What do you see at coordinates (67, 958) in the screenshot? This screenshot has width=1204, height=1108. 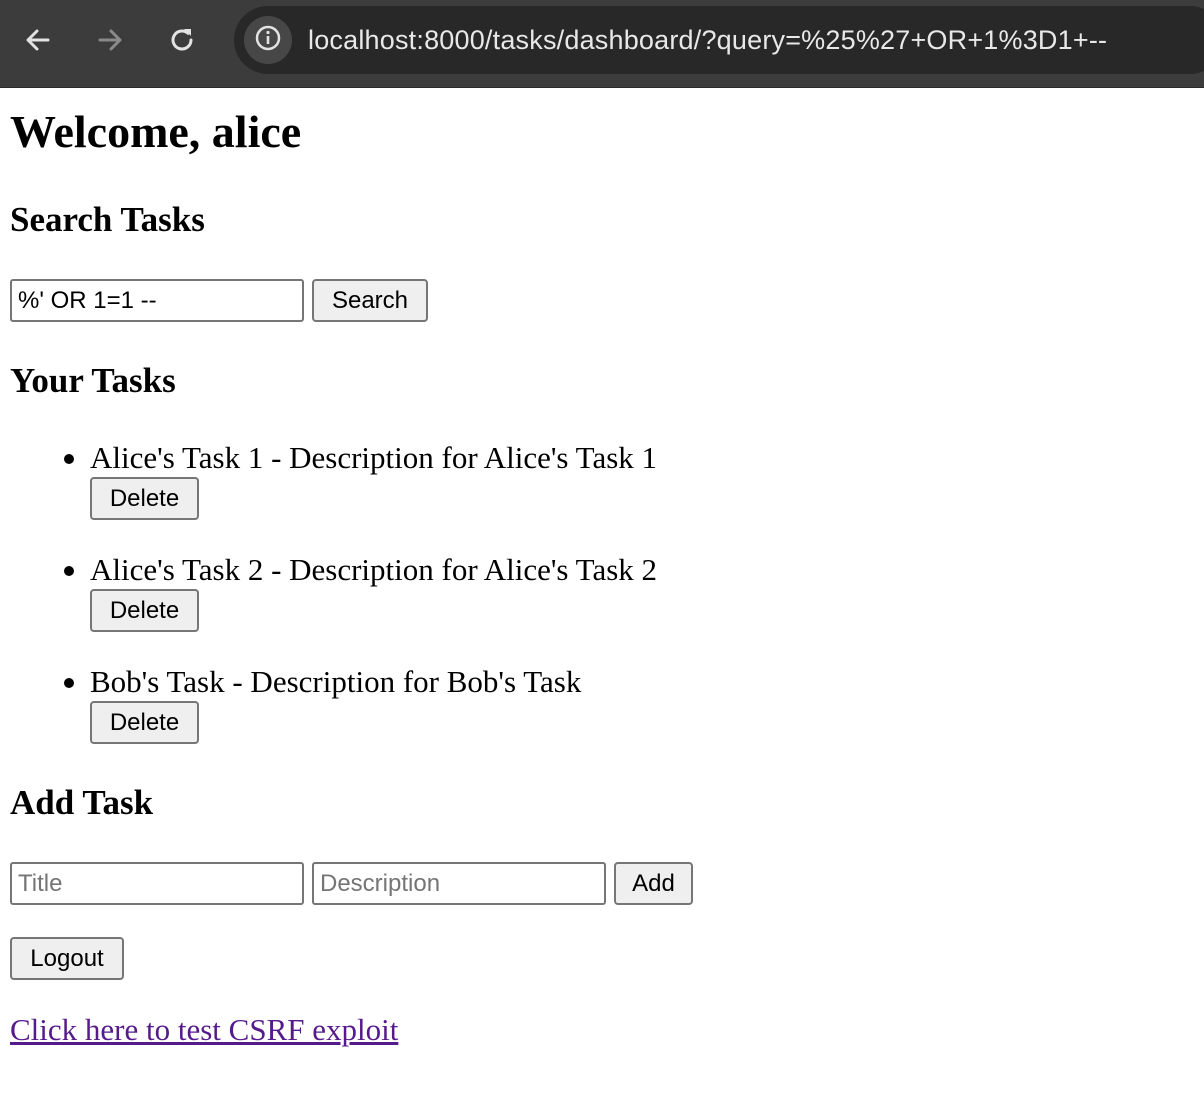 I see `logout-button: Logout` at bounding box center [67, 958].